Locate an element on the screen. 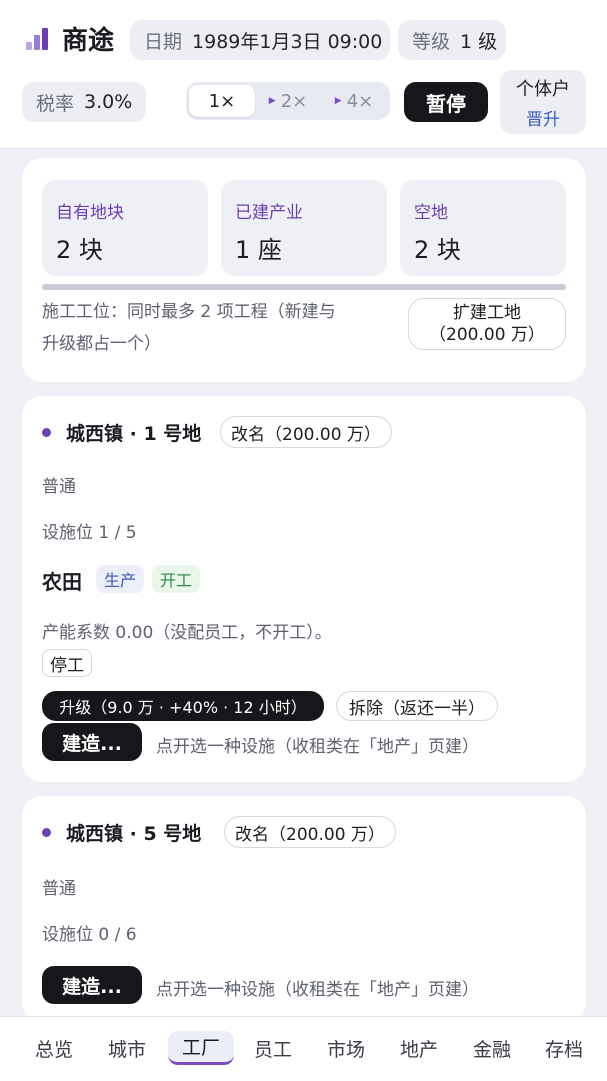 The image size is (607, 1081). facility-name: 农田 is located at coordinates (62, 582).